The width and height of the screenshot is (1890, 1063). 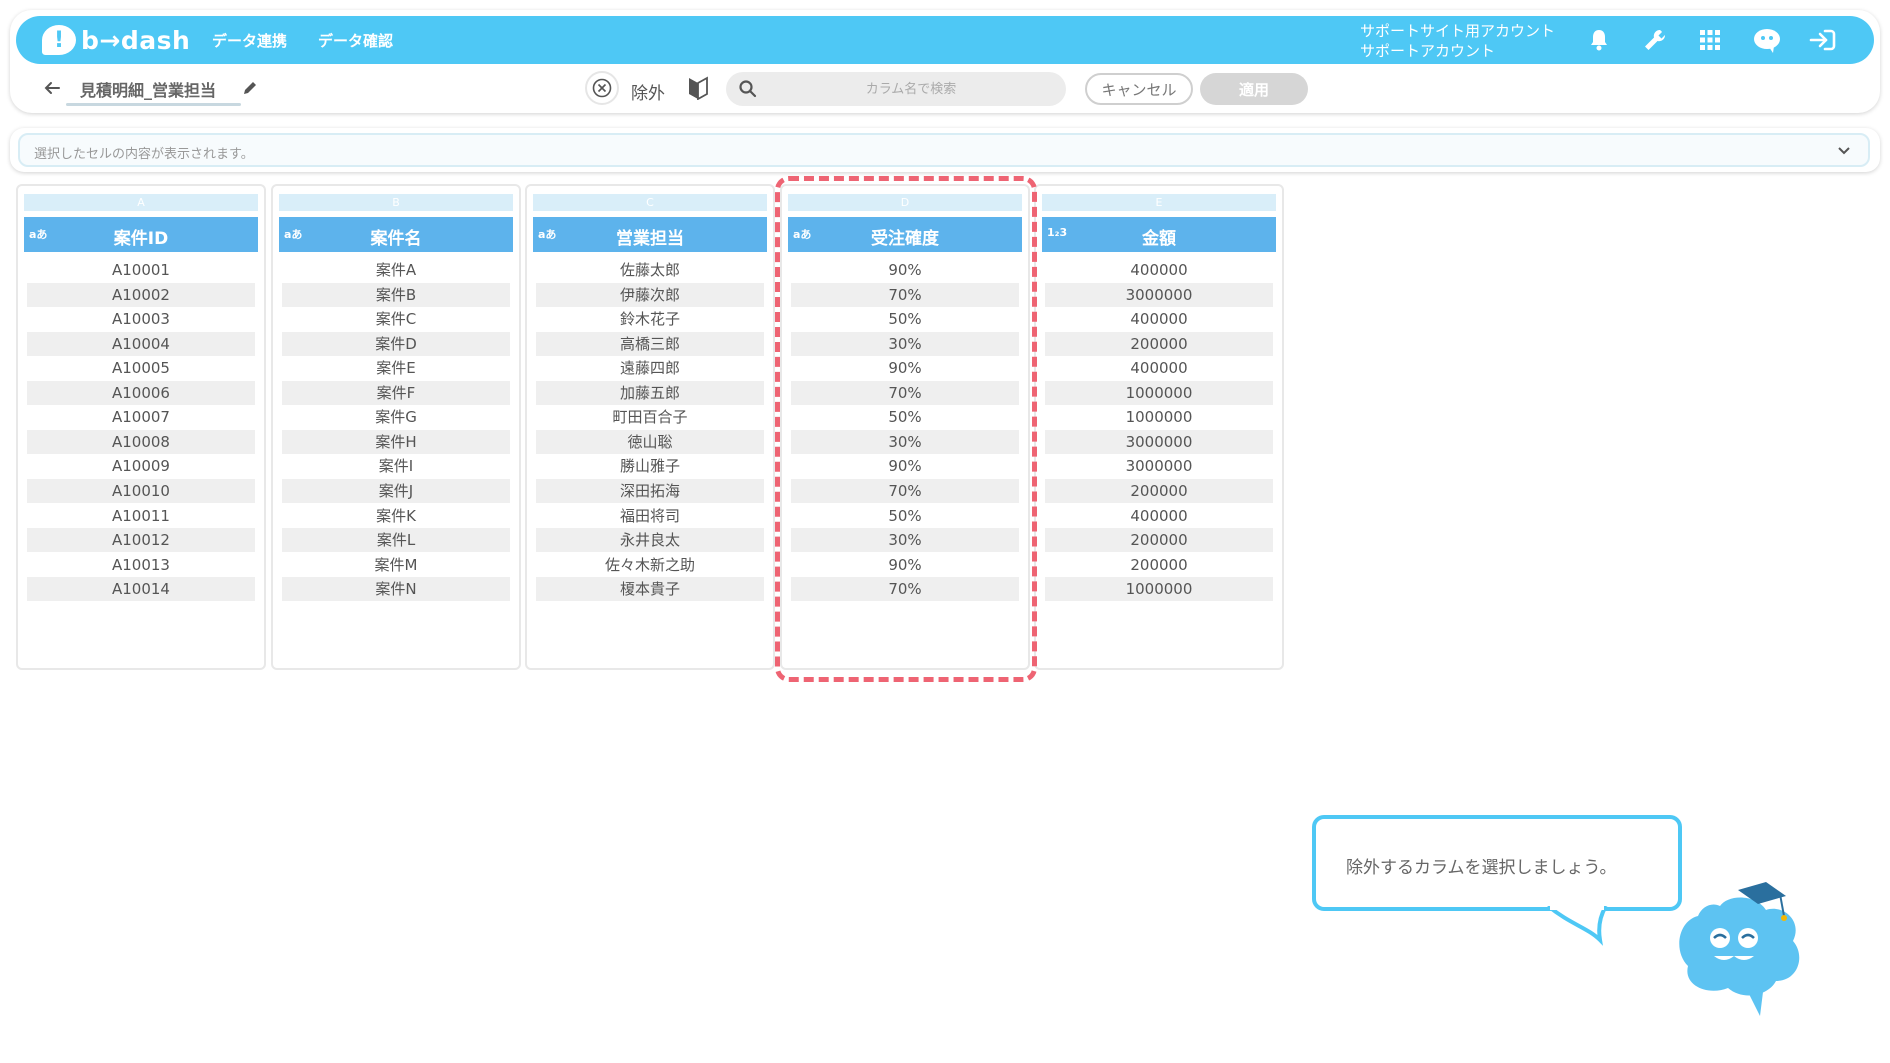 I want to click on table-cell: A10002, so click(x=141, y=295).